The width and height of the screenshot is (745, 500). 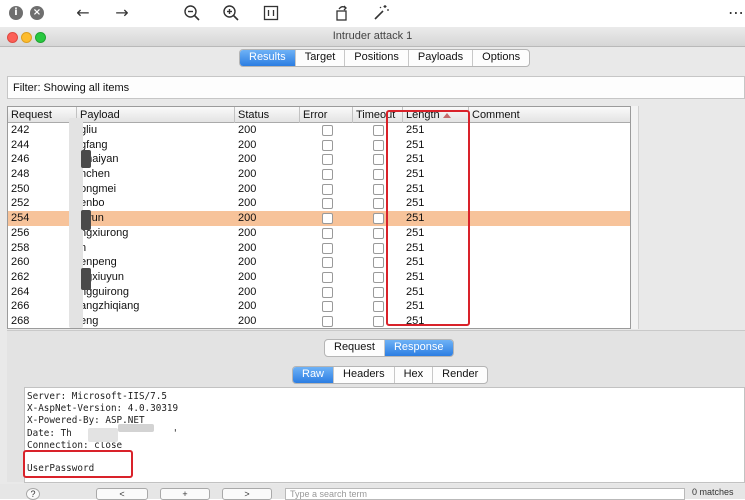 I want to click on table-row: 244 gfang 200 251, so click(x=319, y=145).